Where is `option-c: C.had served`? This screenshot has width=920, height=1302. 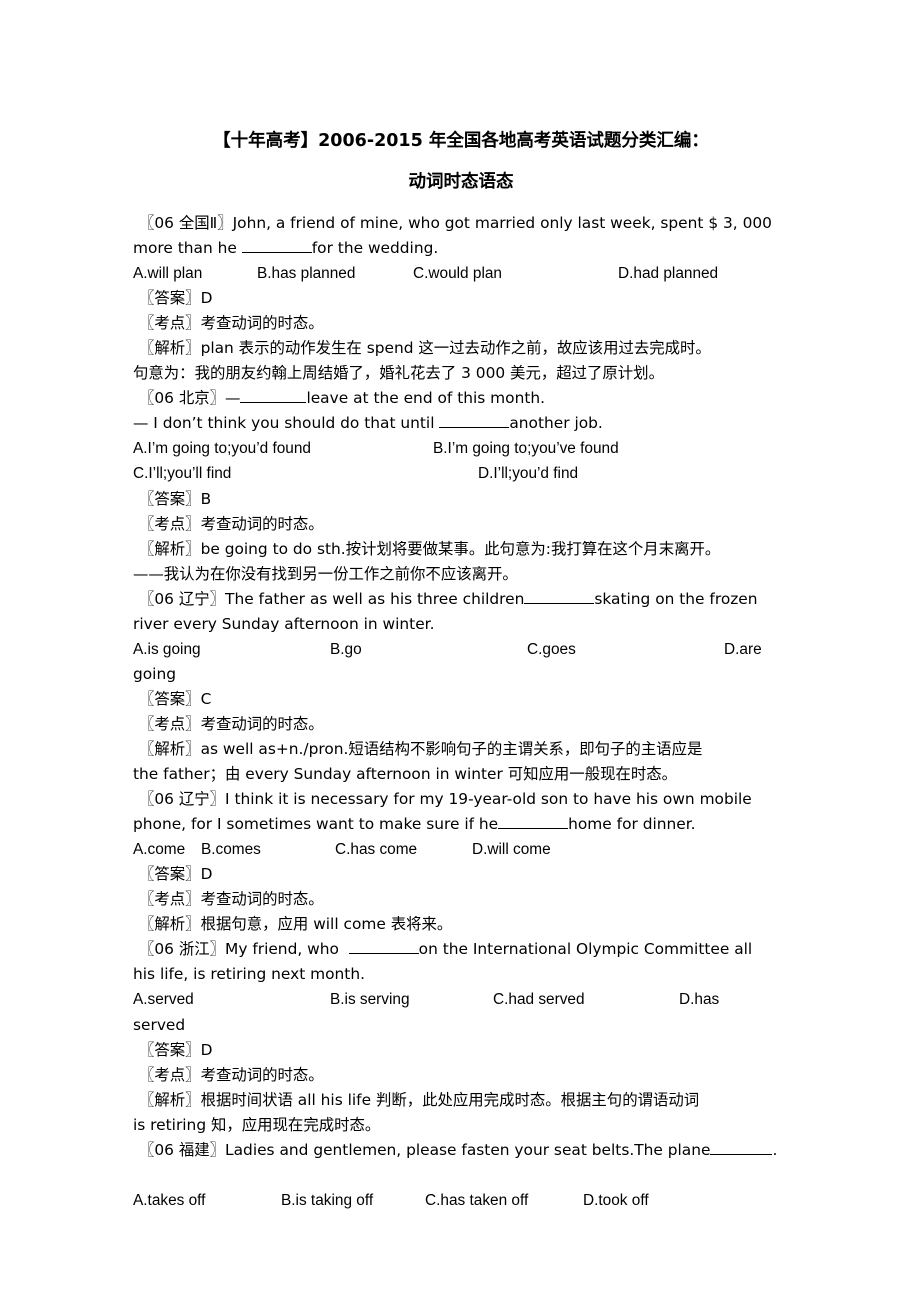 option-c: C.had served is located at coordinates (539, 999).